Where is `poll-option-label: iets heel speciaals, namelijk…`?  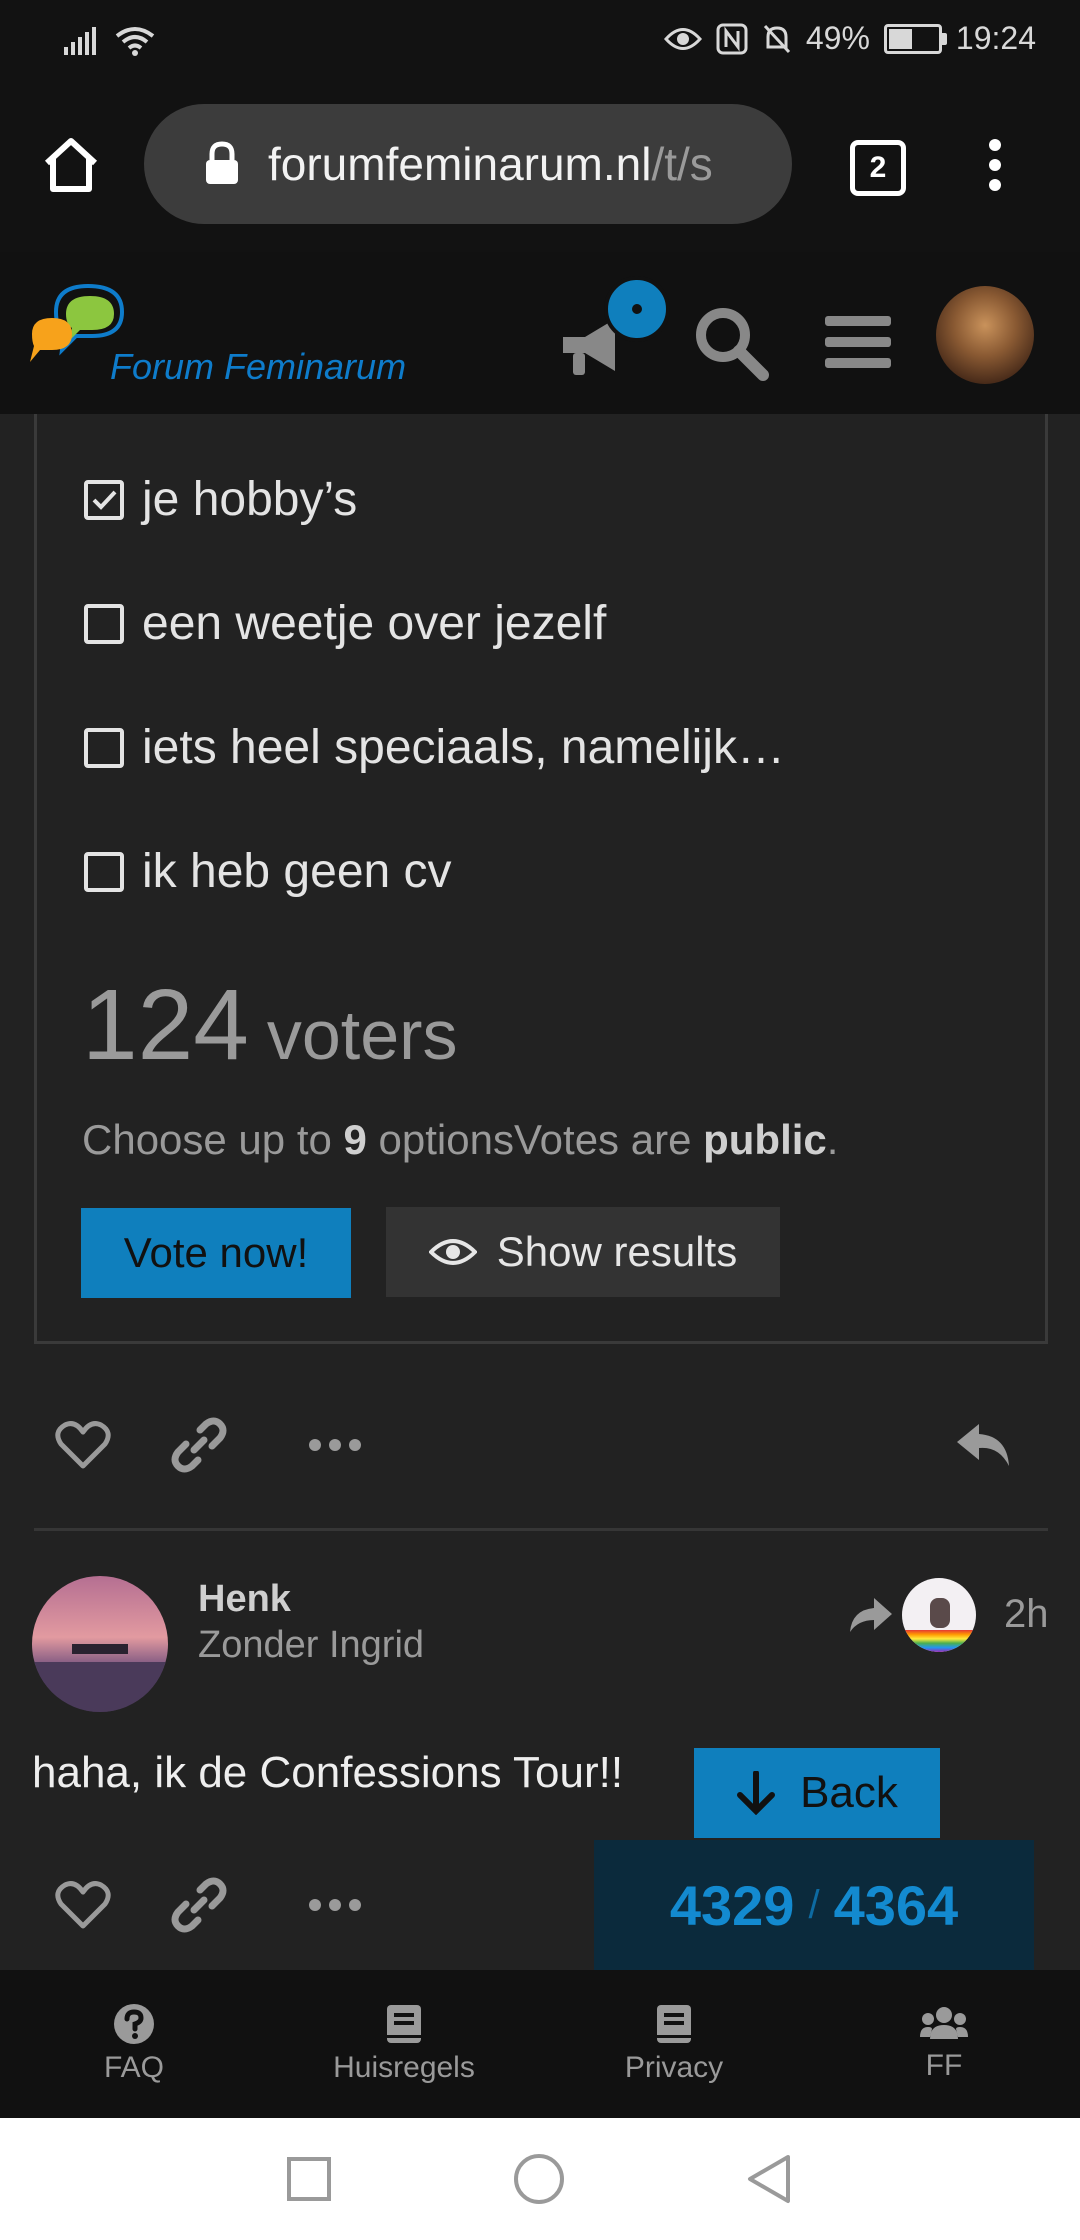
poll-option-label: iets heel speciaals, namelijk… is located at coordinates (463, 747).